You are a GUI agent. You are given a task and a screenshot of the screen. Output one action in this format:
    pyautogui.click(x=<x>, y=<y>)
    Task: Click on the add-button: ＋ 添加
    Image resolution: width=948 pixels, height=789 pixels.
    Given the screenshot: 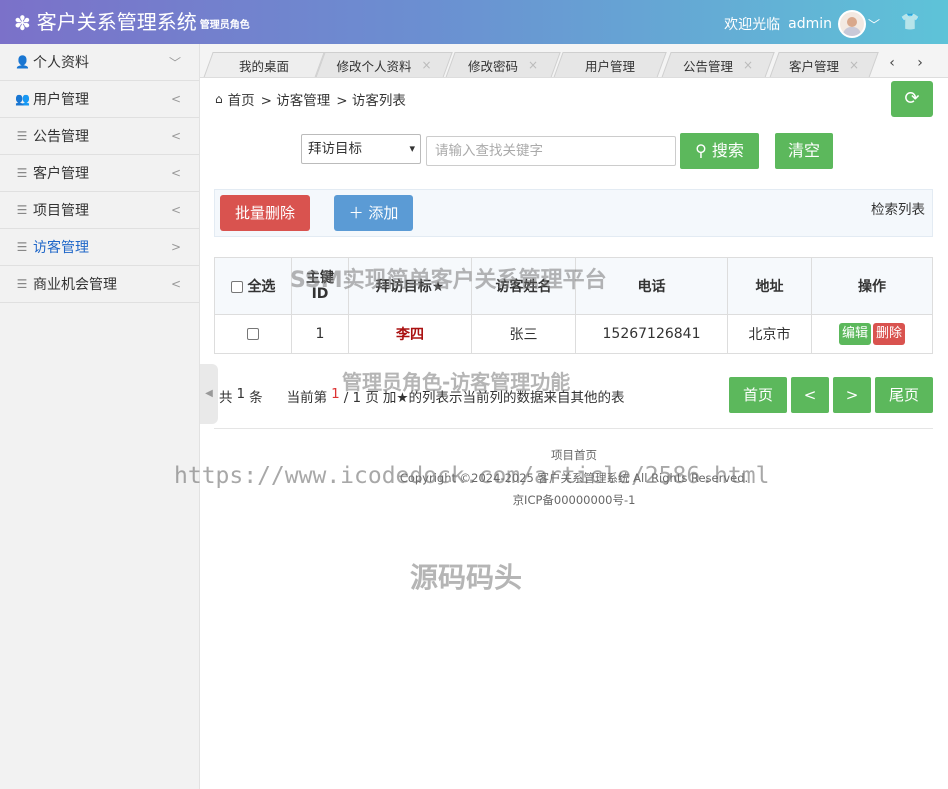 What is the action you would take?
    pyautogui.click(x=373, y=213)
    